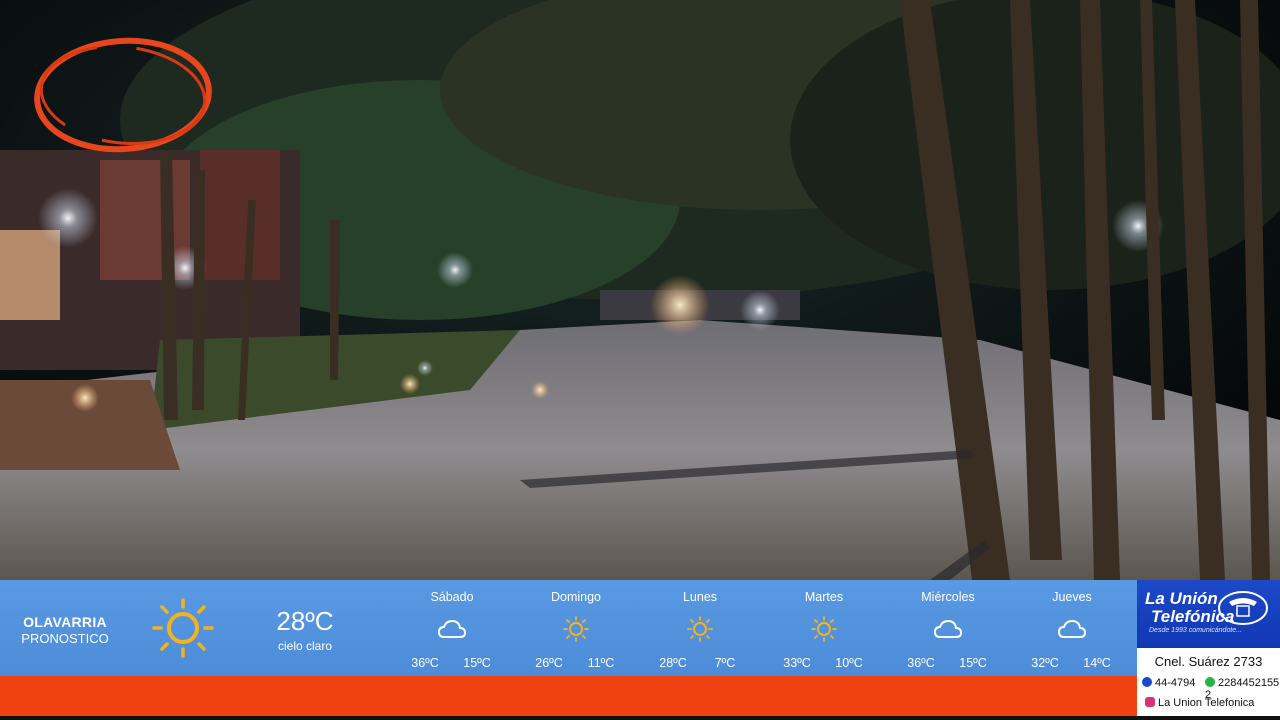 This screenshot has height=720, width=1280. I want to click on day-high: 28ºC, so click(673, 663).